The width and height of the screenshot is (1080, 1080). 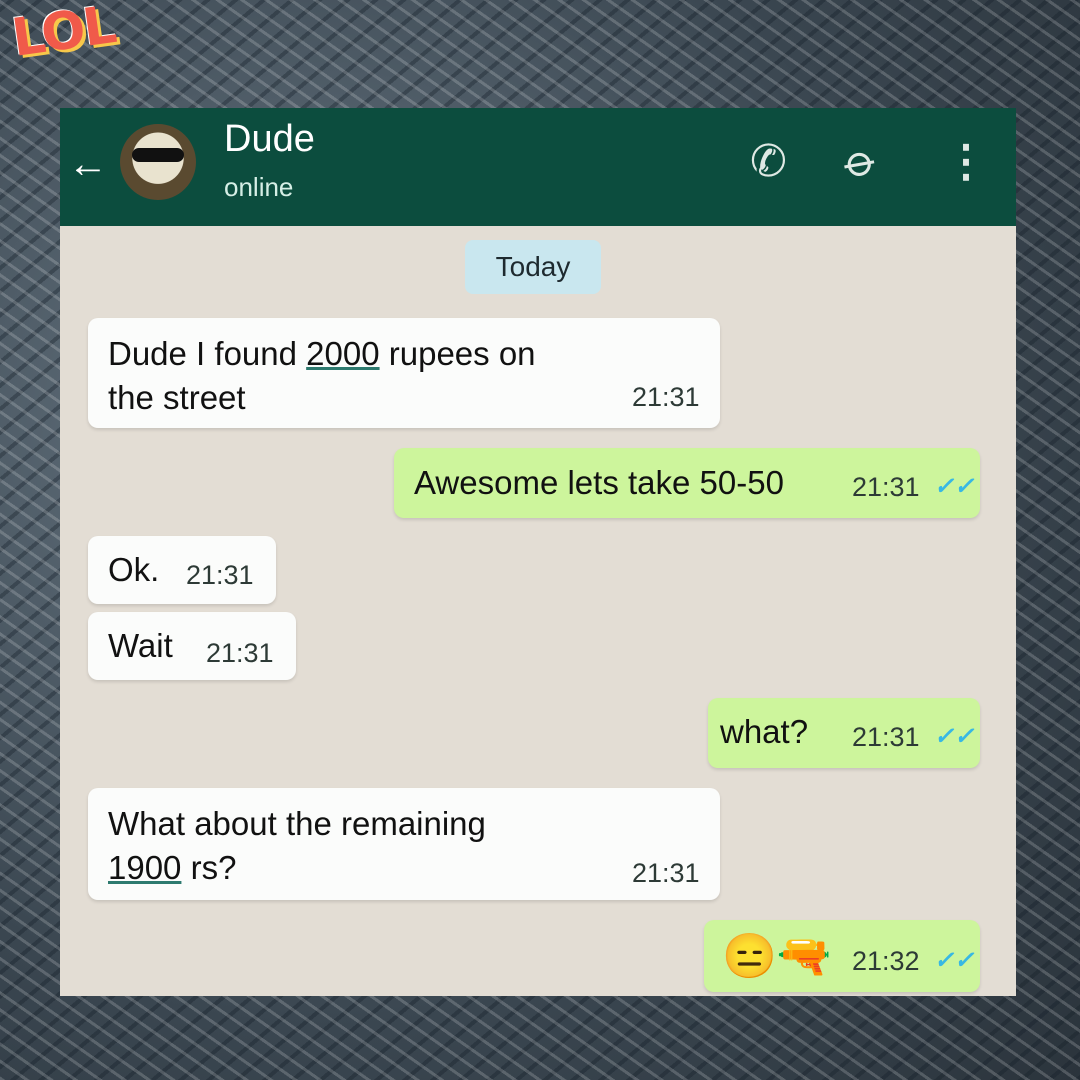 What do you see at coordinates (966, 161) in the screenshot?
I see `more-vert-icon: ⋮` at bounding box center [966, 161].